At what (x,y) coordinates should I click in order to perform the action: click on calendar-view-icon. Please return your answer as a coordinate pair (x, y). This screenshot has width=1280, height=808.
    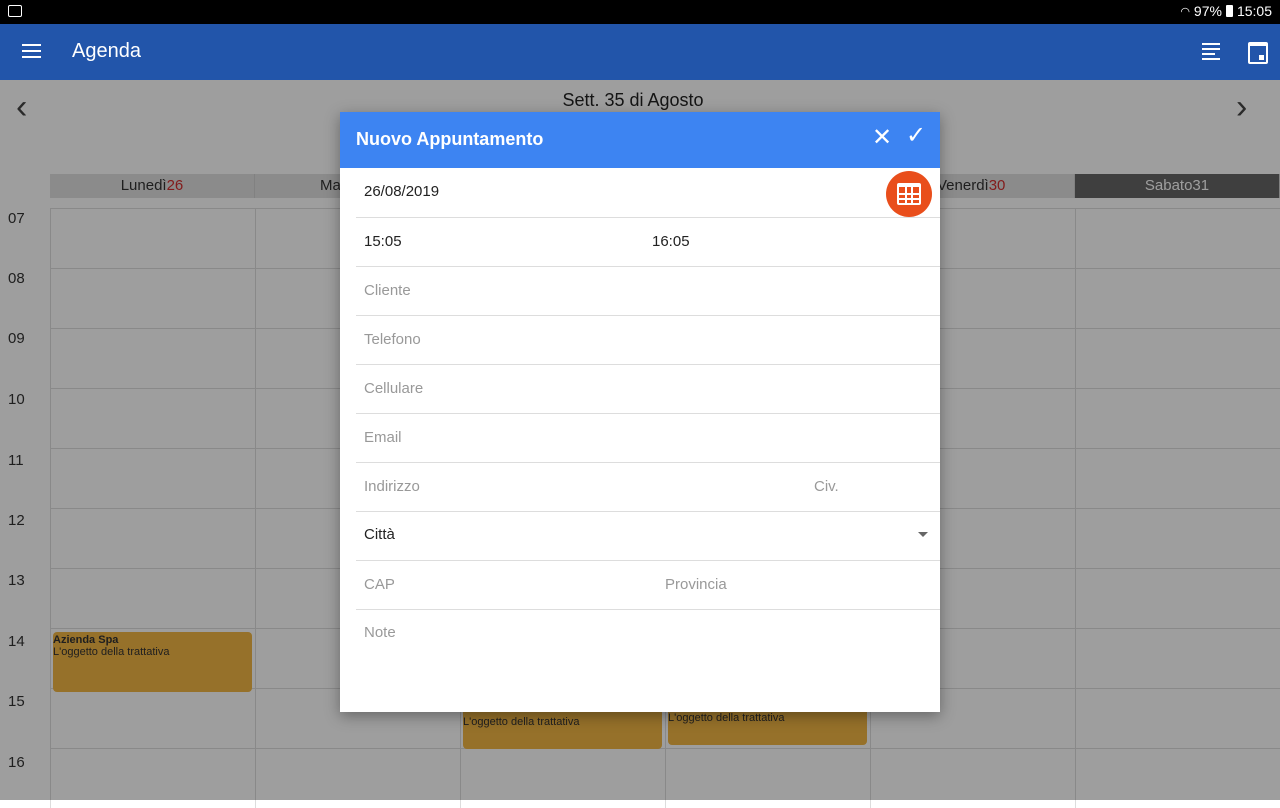
    Looking at the image, I should click on (1258, 53).